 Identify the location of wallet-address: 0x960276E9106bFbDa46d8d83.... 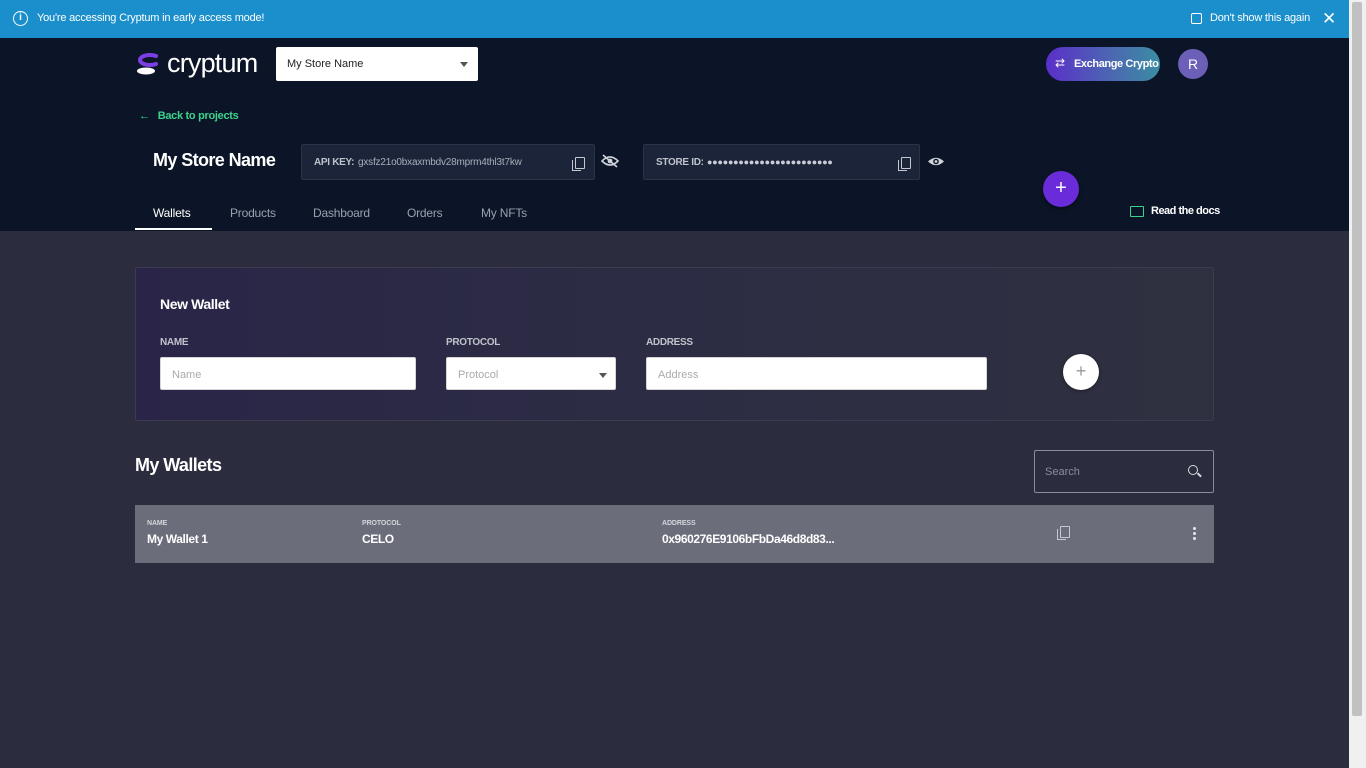
(748, 539).